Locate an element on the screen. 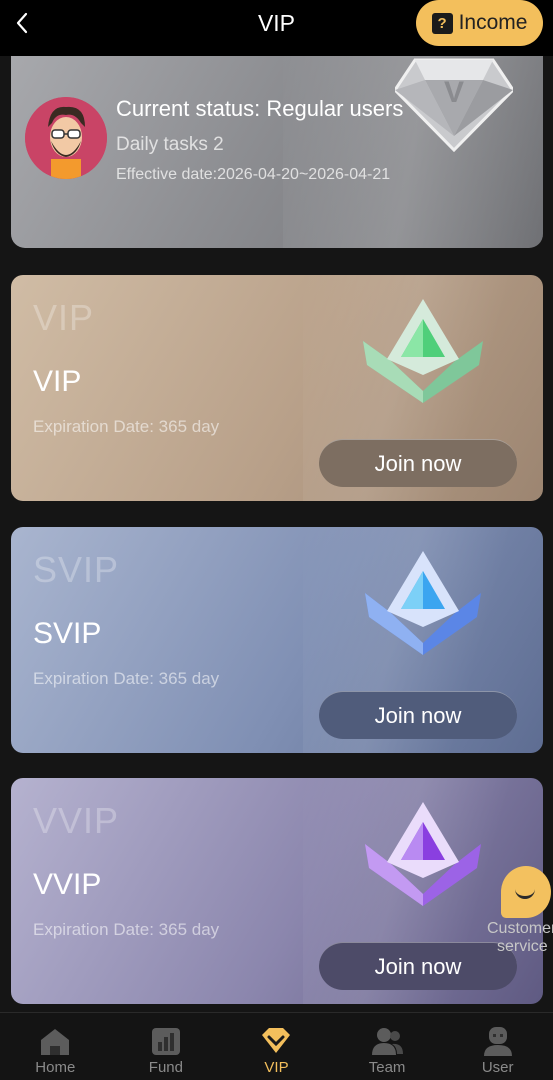  current-status-text: Current status: Regular users is located at coordinates (260, 108).